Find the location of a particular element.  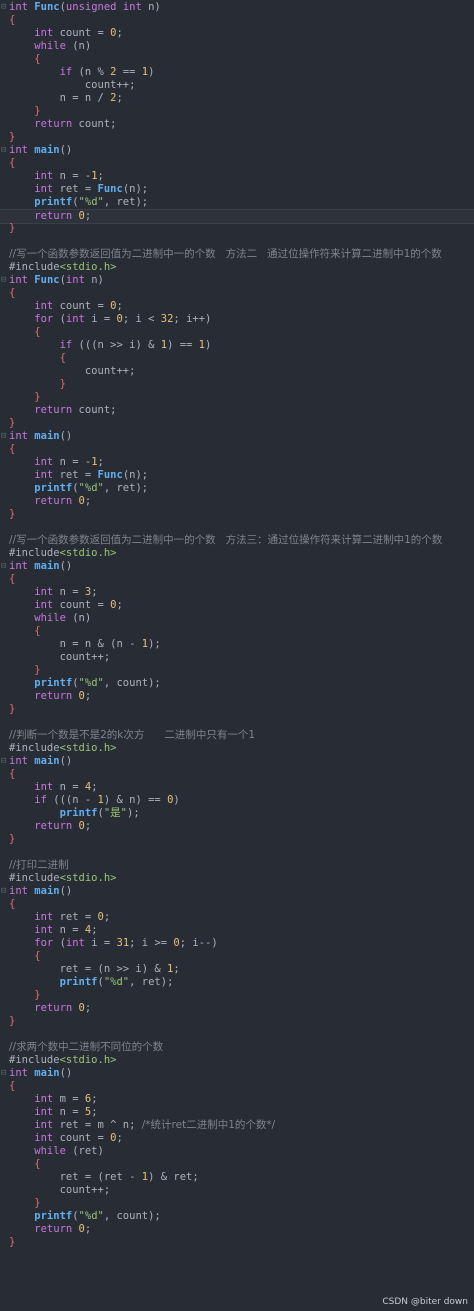

code-line: while (ret) is located at coordinates (237, 1151).